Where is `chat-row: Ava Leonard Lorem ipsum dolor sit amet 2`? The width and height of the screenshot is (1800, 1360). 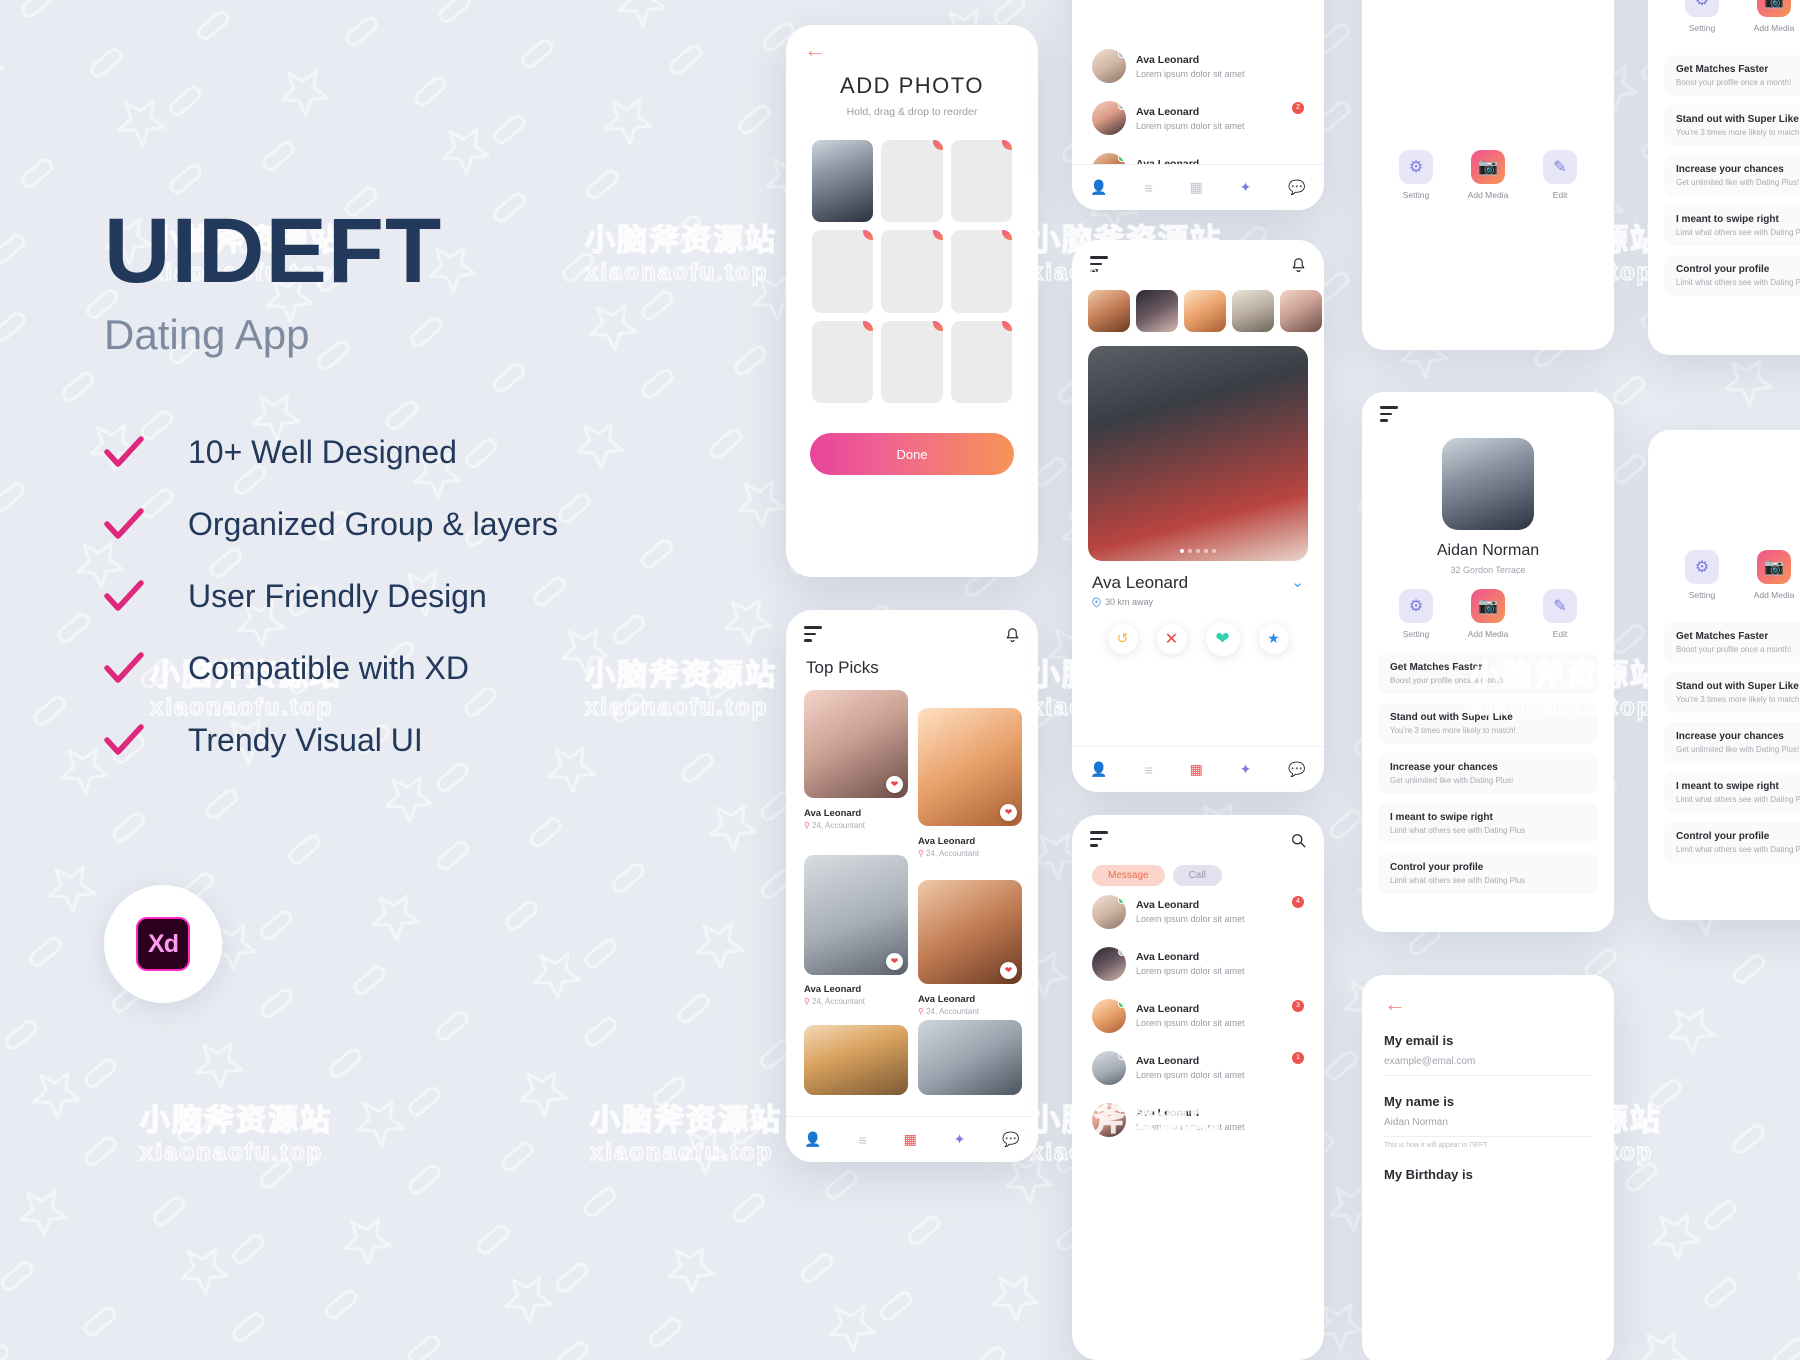
chat-row: Ava Leonard Lorem ipsum dolor sit amet 2 is located at coordinates (1198, 118).